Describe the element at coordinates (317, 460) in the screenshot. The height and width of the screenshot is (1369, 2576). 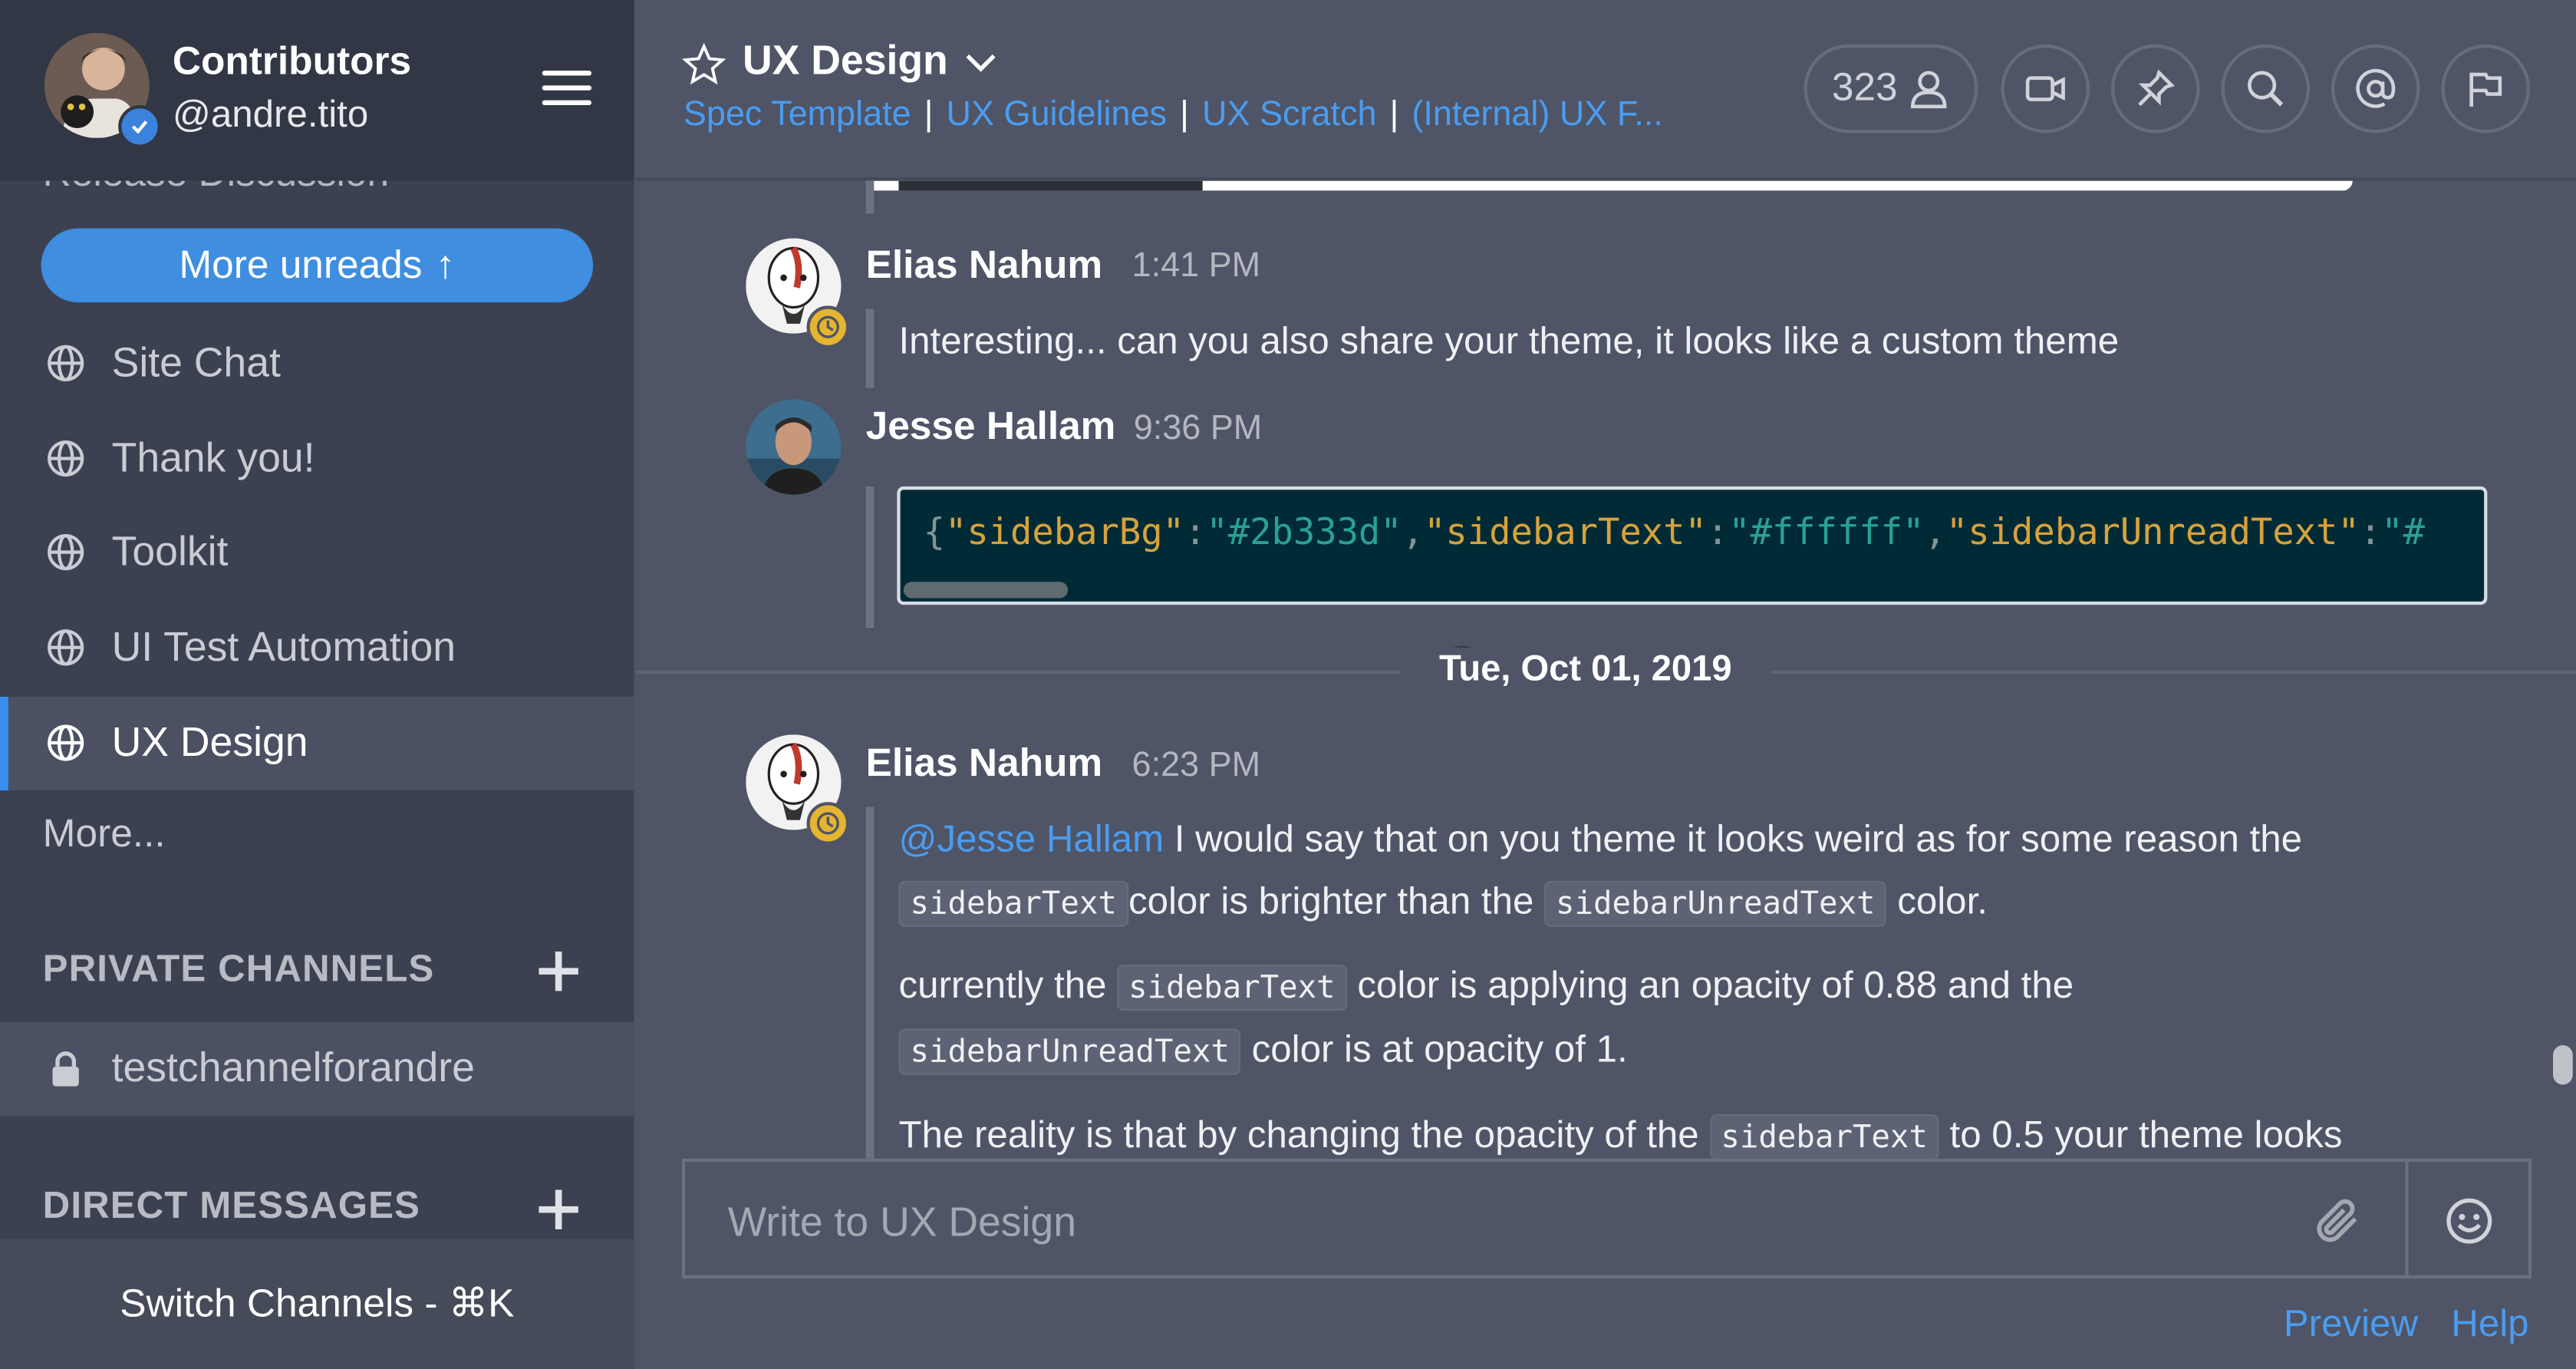
I see `sidebar-item-thank-you: Thank you!` at that location.